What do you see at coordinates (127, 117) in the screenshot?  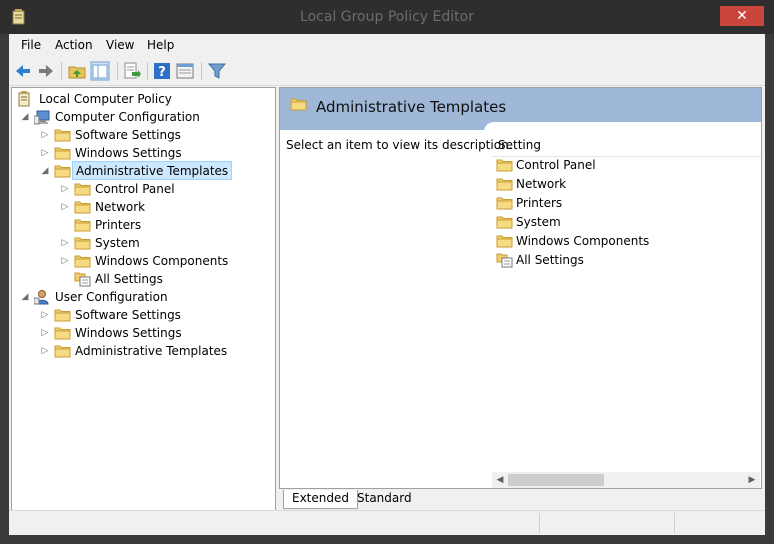 I see `tree-label: Computer Configuration` at bounding box center [127, 117].